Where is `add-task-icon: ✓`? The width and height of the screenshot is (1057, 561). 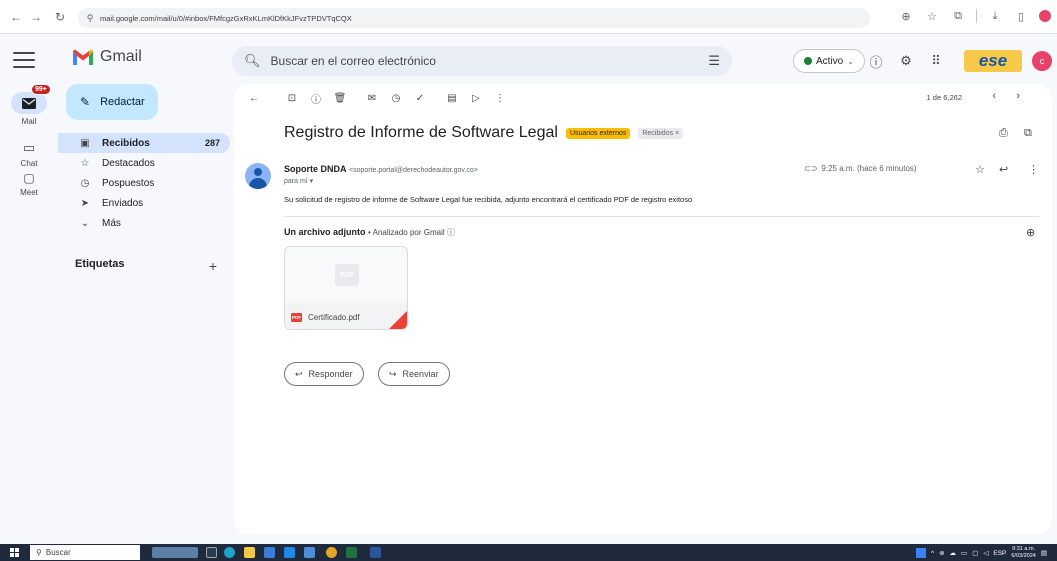
add-task-icon: ✓ is located at coordinates (420, 98).